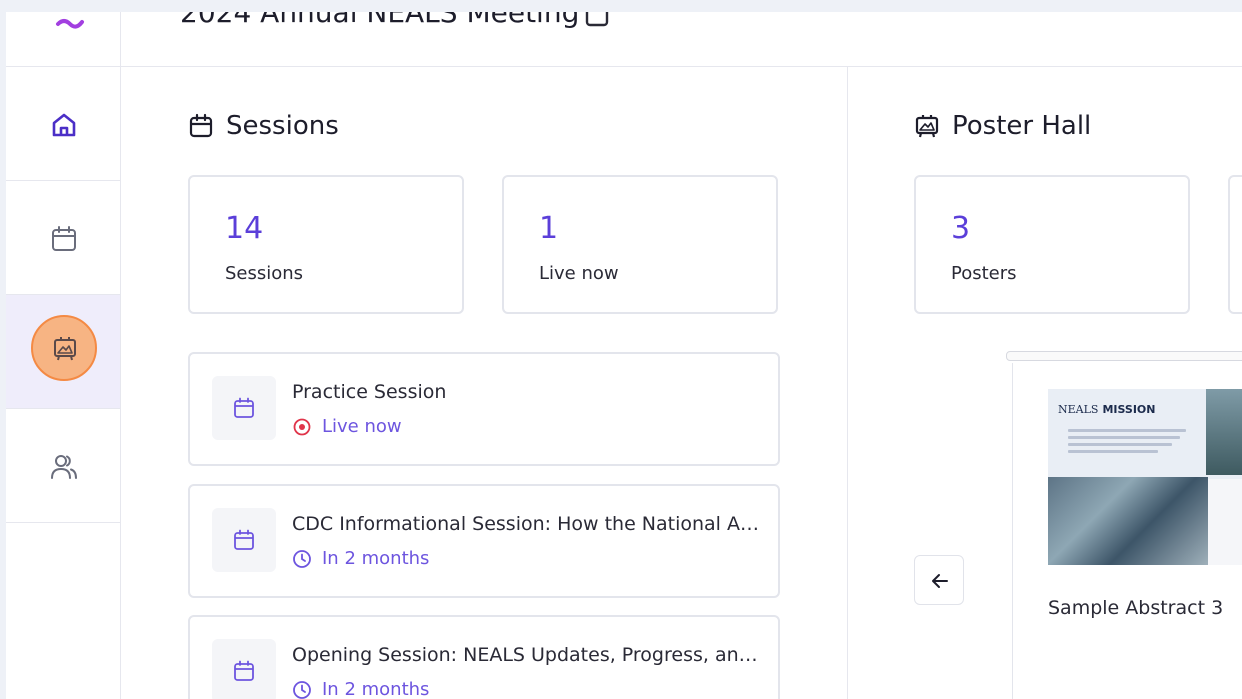  Describe the element at coordinates (640, 244) in the screenshot. I see `live-now-card: 1 Live now` at that location.